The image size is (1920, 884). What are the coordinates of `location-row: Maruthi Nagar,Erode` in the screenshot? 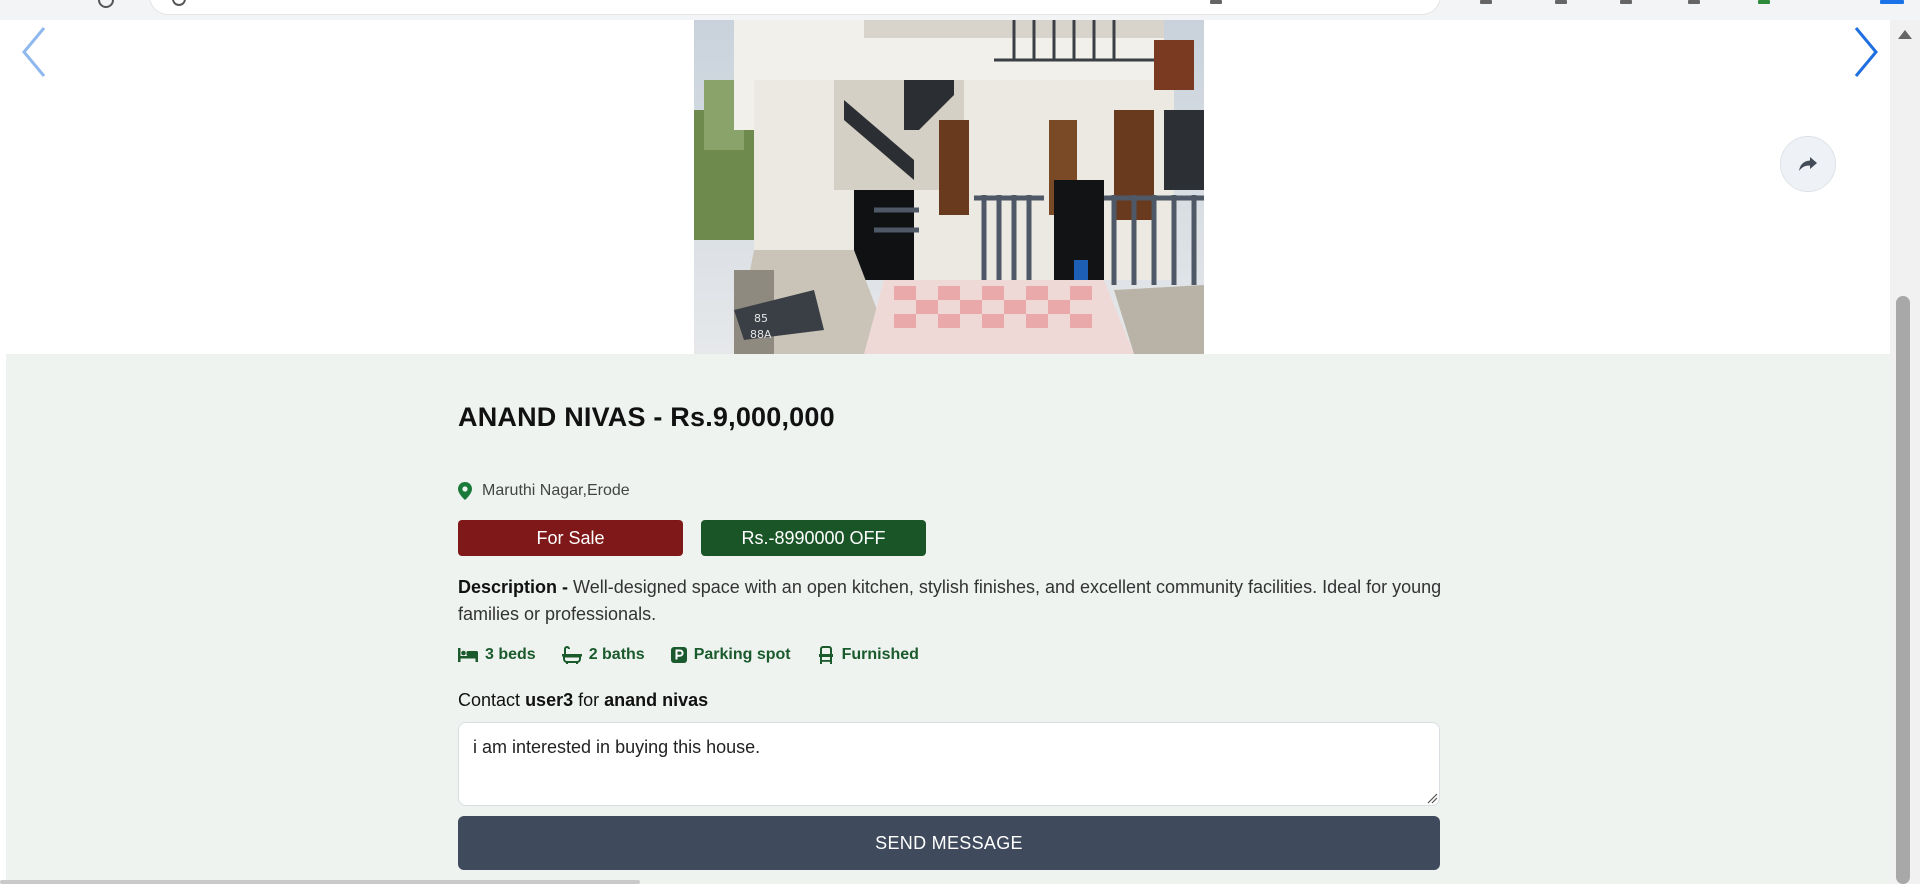 It's located at (544, 491).